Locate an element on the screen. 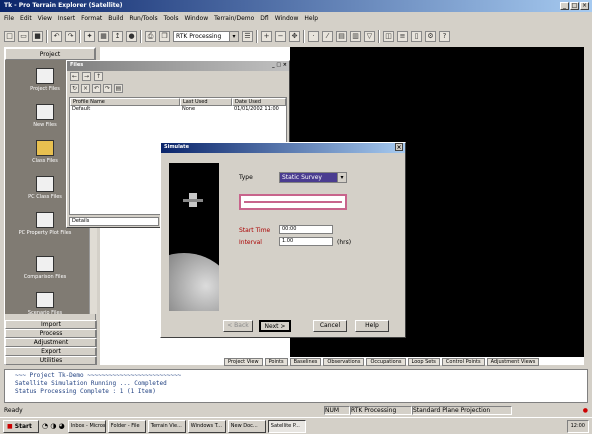  menu-item: View is located at coordinates (45, 19).